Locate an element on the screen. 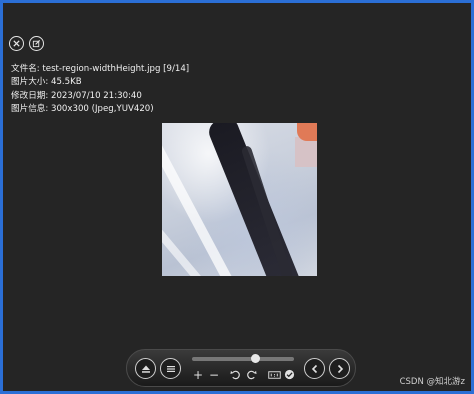 This screenshot has width=474, height=394. info-filename: 文件名: test-region-widthHeight.jpg [9/14] is located at coordinates (100, 69).